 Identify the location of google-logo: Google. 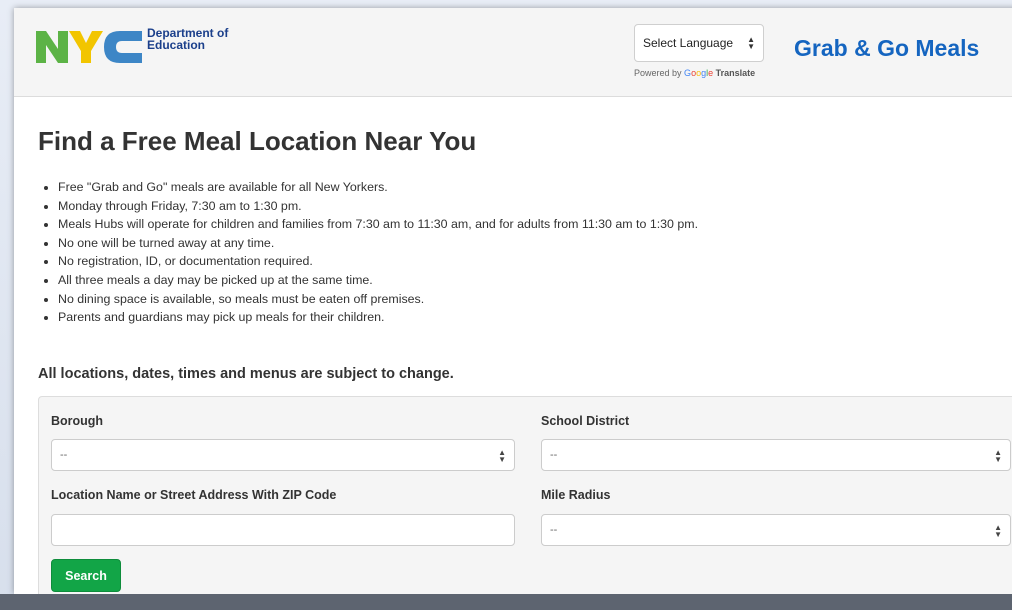
(699, 73).